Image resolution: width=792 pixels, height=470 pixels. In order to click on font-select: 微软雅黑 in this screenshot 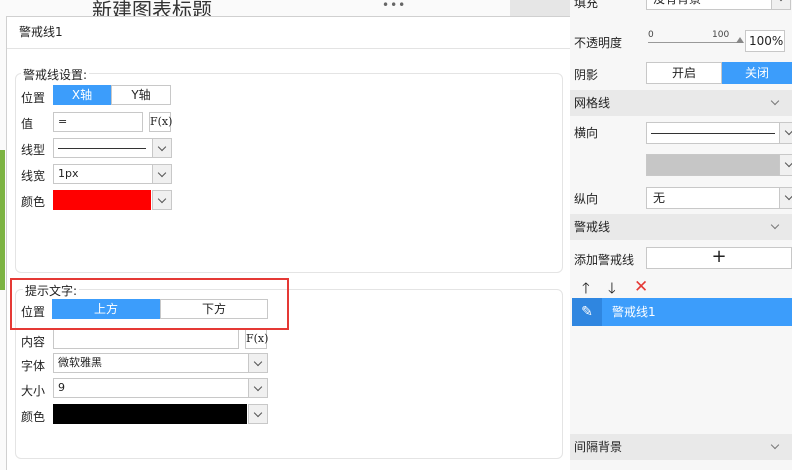, I will do `click(151, 363)`.